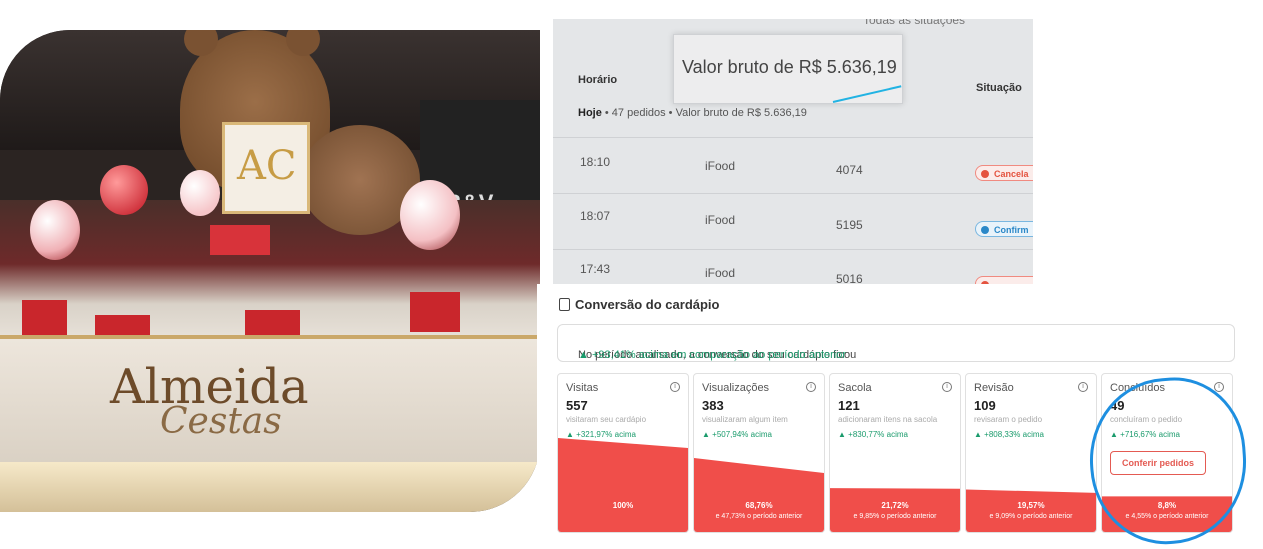 The image size is (1263, 549). I want to click on order-code: 5195, so click(849, 225).